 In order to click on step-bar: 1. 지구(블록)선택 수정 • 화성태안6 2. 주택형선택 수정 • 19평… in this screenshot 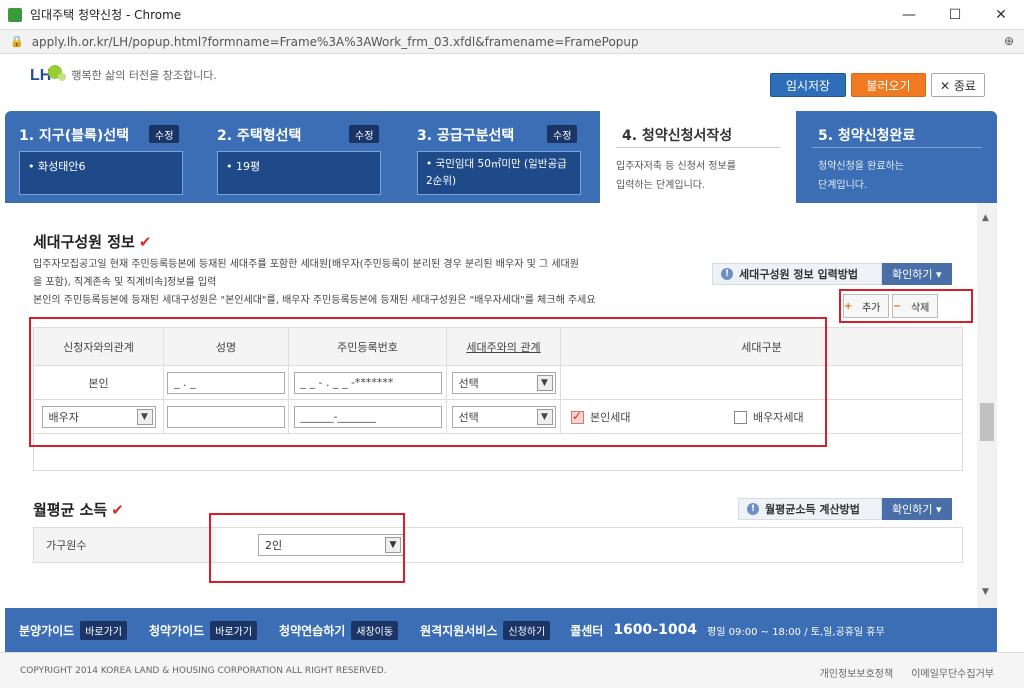, I will do `click(501, 162)`.